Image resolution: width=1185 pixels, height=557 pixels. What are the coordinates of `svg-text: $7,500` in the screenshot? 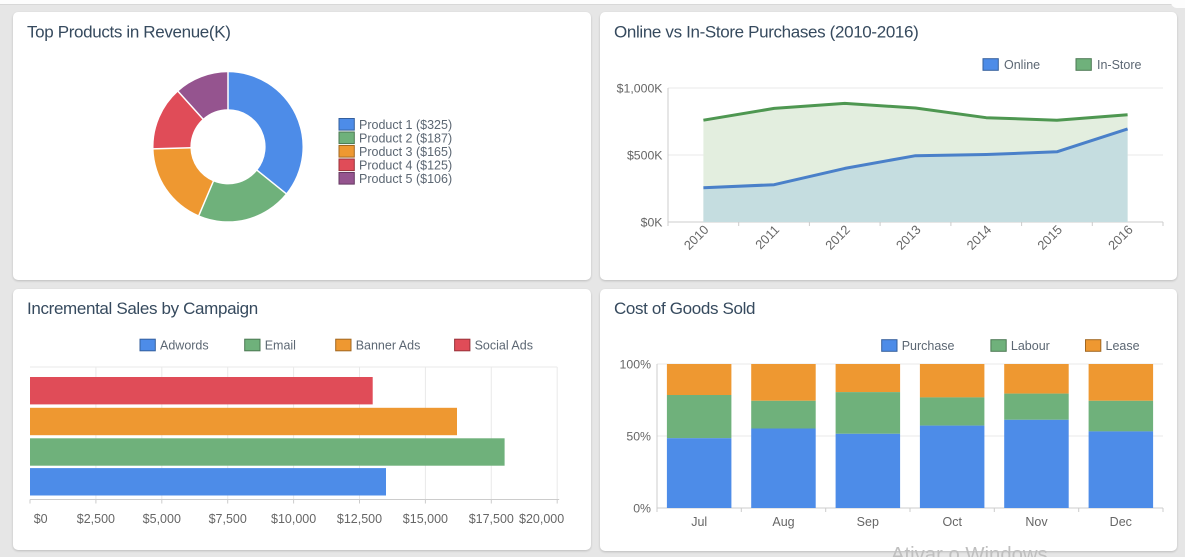 It's located at (228, 519).